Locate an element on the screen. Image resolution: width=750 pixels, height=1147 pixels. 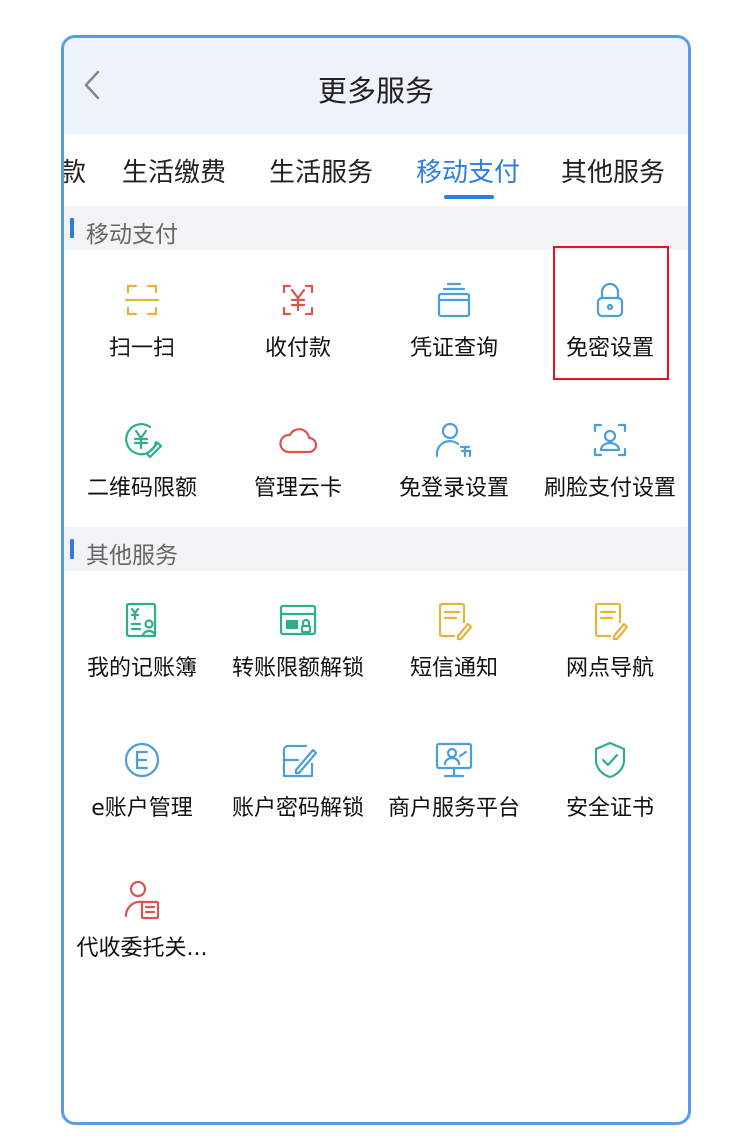
service-label: 短信通知 is located at coordinates (453, 668).